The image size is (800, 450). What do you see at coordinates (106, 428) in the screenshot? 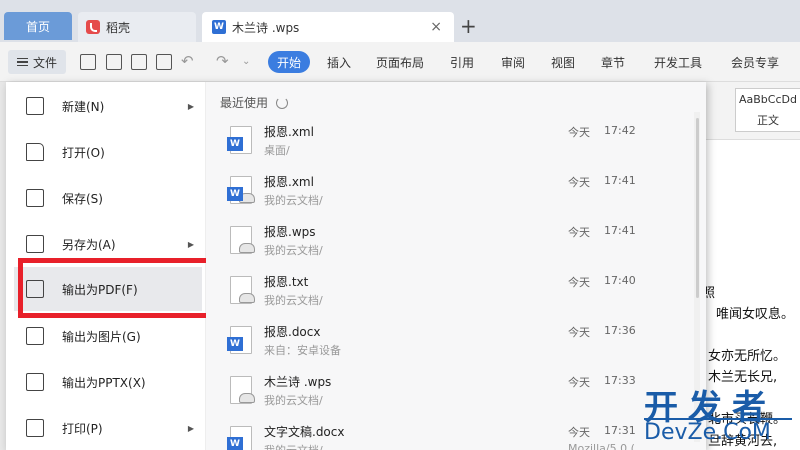
I see `menu-item-print: 打印(P) ▶` at bounding box center [106, 428].